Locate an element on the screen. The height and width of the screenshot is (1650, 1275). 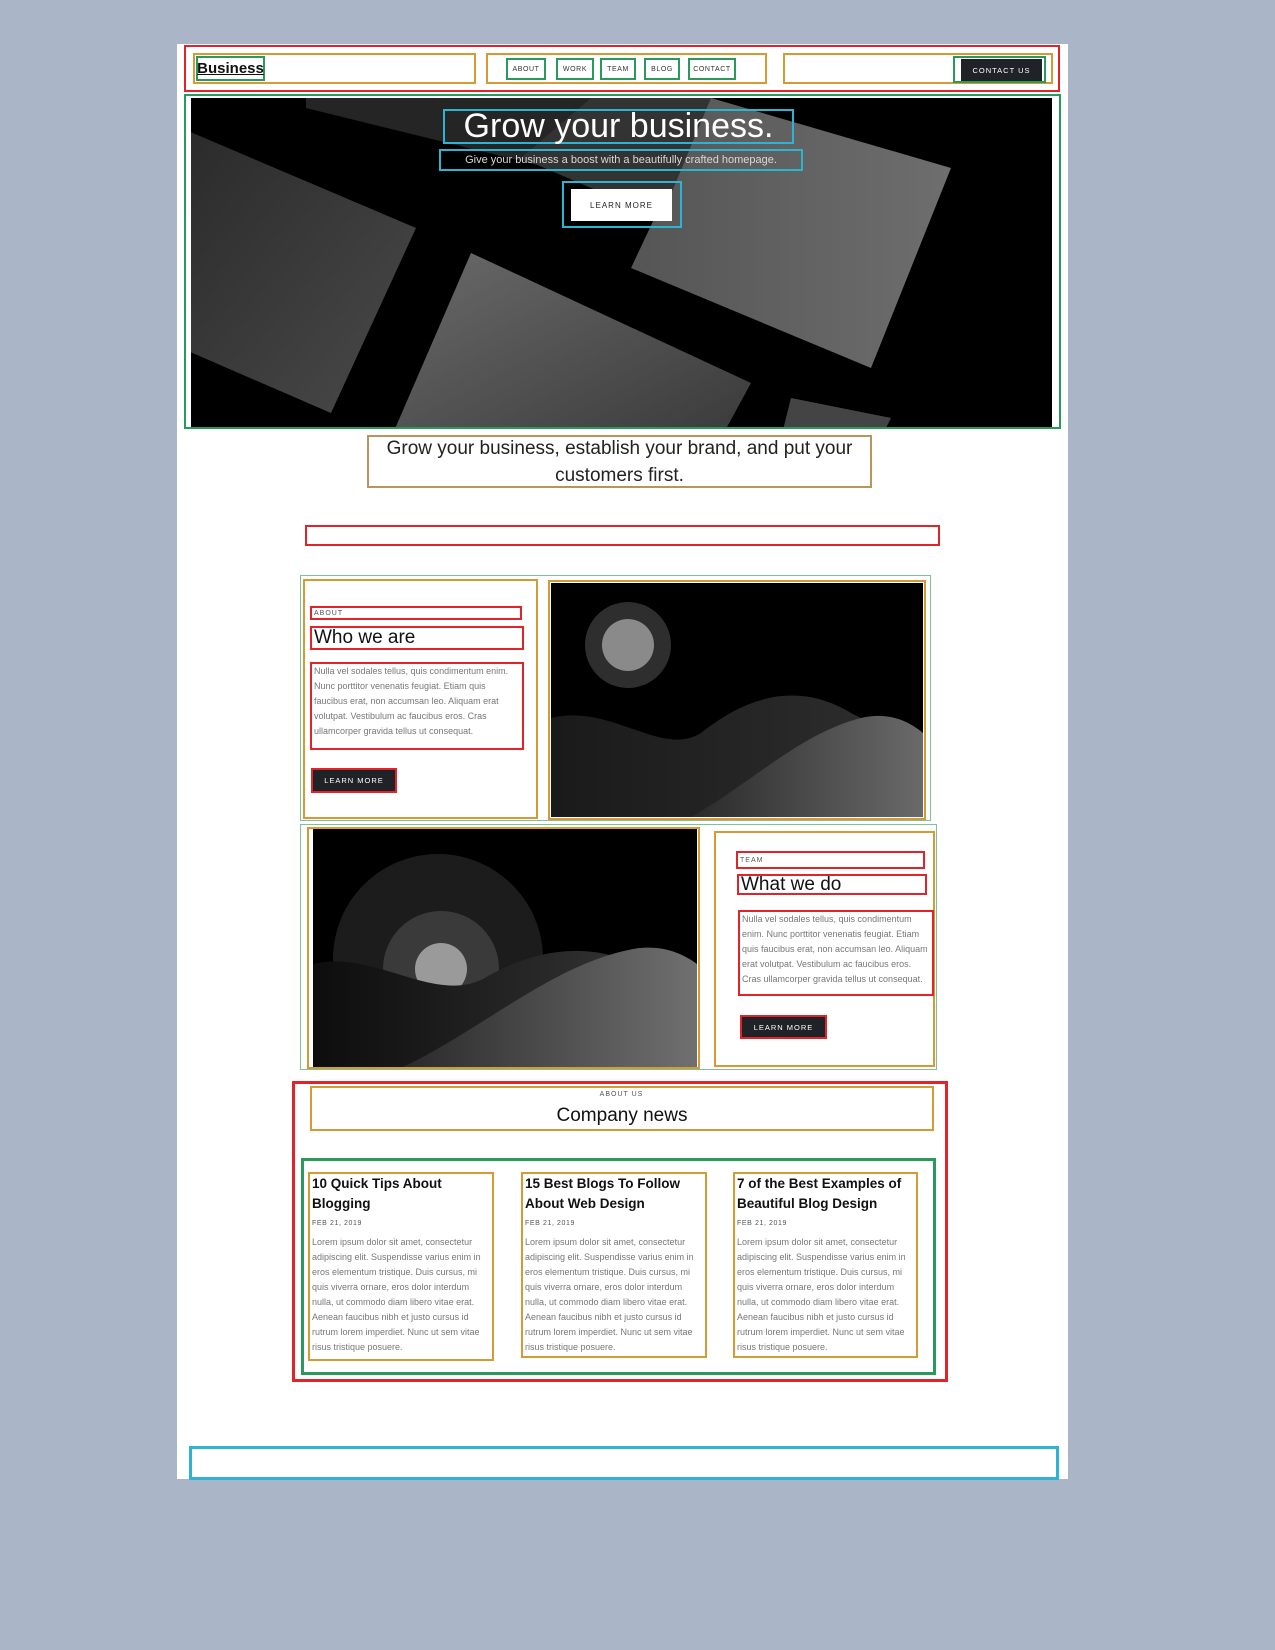
empty-placeholder is located at coordinates (622, 535).